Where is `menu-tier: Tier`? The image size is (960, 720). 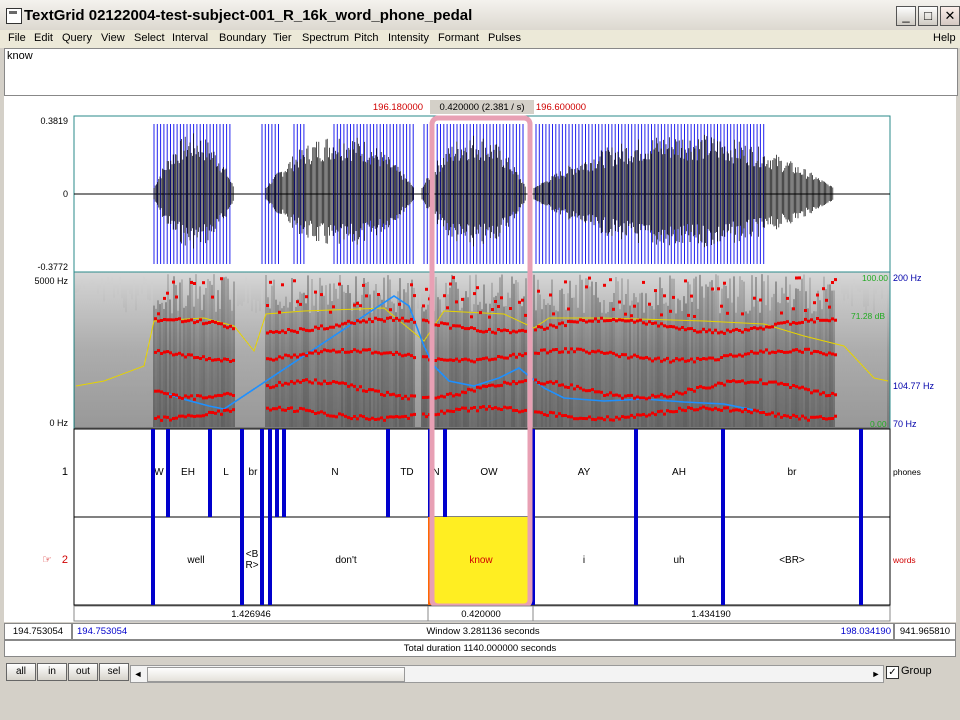 menu-tier: Tier is located at coordinates (282, 38).